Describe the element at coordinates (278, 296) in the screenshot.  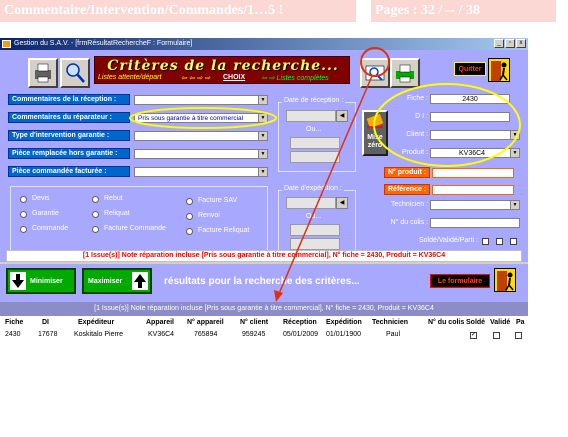
I see `annotation-arrow-head` at that location.